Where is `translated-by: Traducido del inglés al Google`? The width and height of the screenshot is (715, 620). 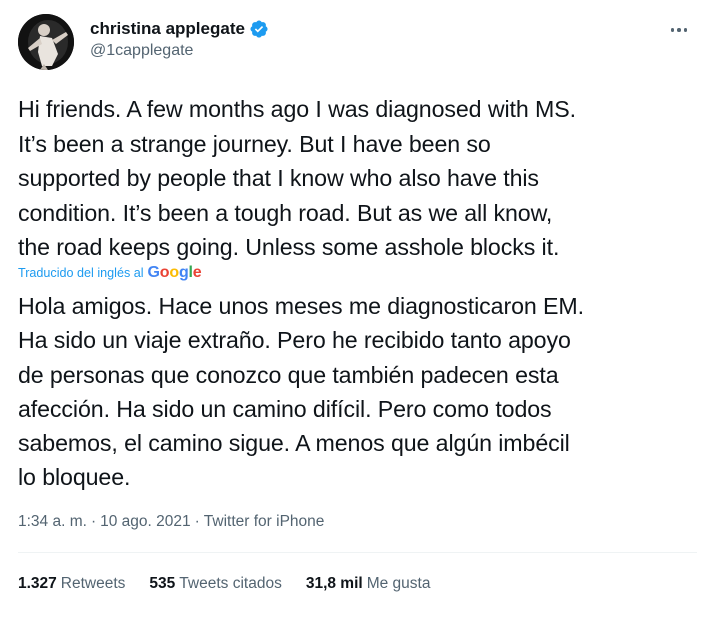
translated-by: Traducido del inglés al Google is located at coordinates (110, 273).